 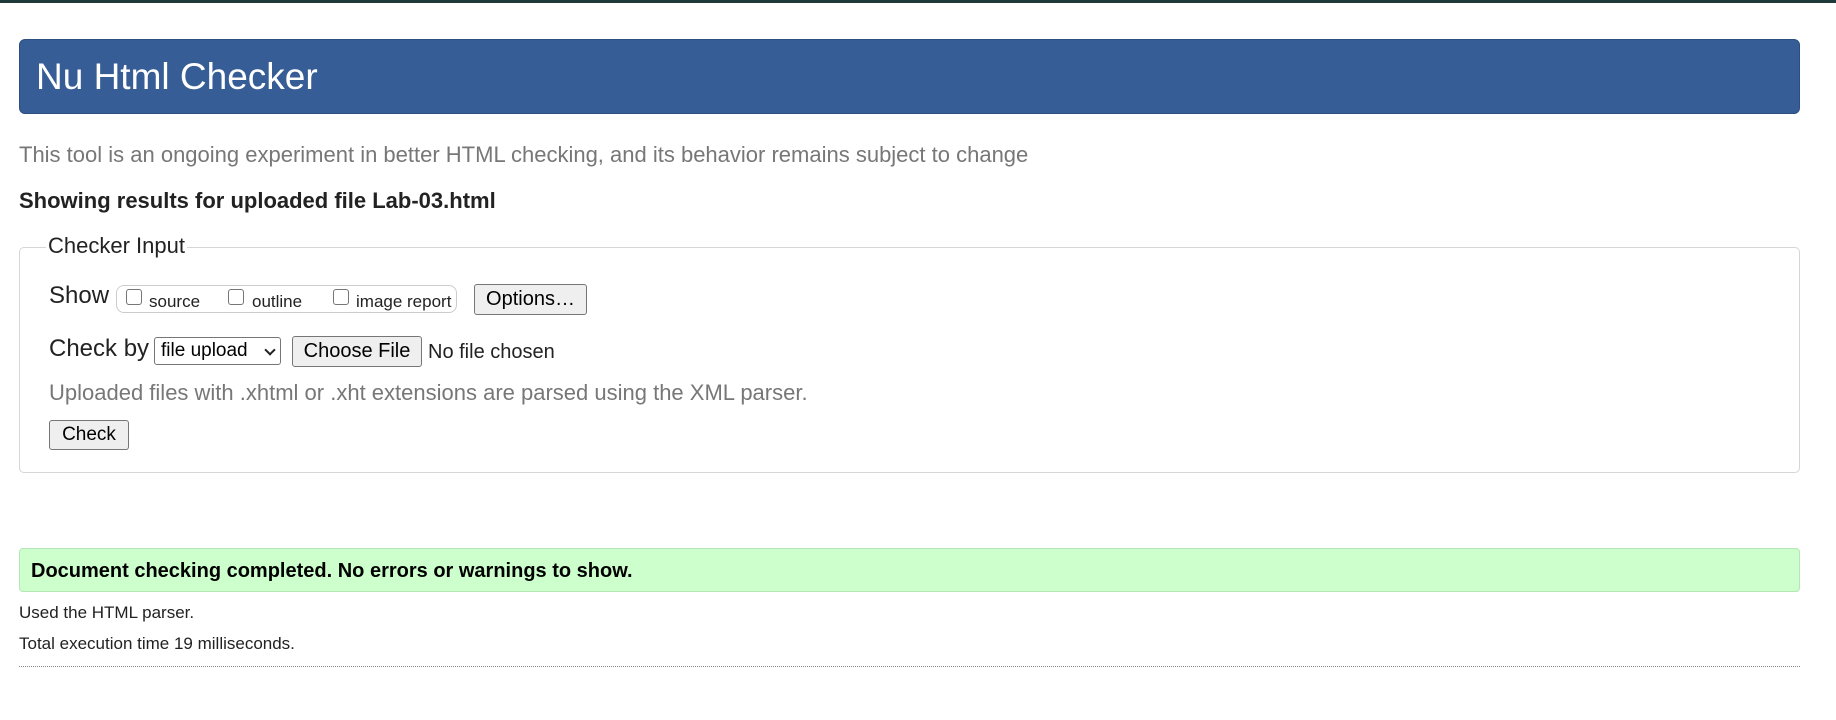 What do you see at coordinates (177, 76) in the screenshot?
I see `page-title: Nu Html Checker` at bounding box center [177, 76].